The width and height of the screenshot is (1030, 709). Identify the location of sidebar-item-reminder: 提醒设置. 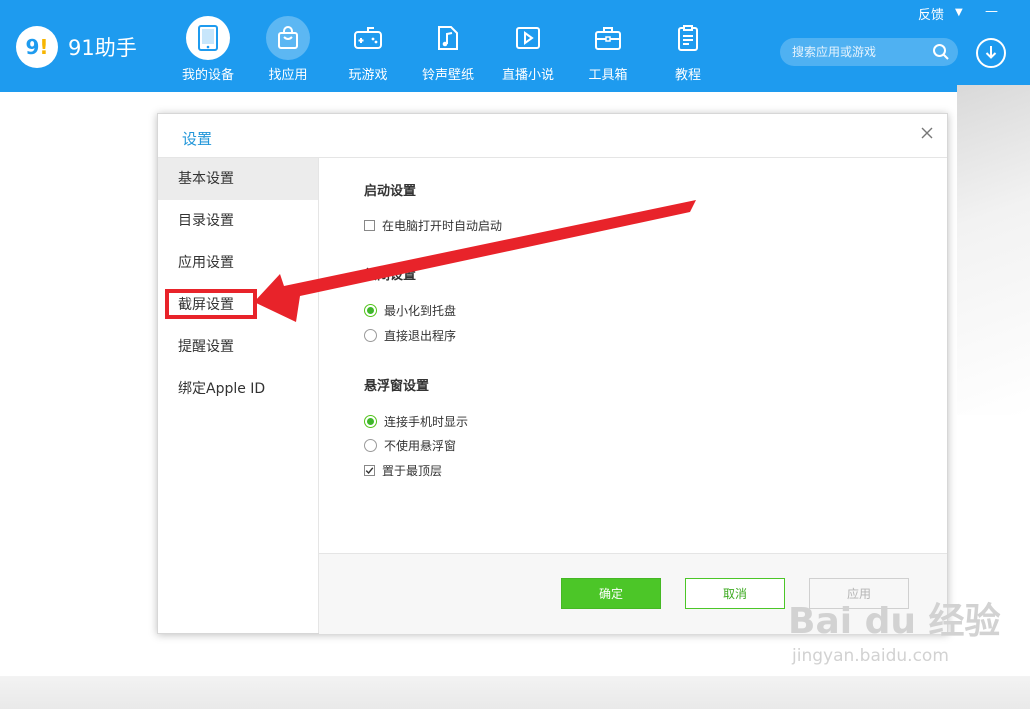
(238, 347).